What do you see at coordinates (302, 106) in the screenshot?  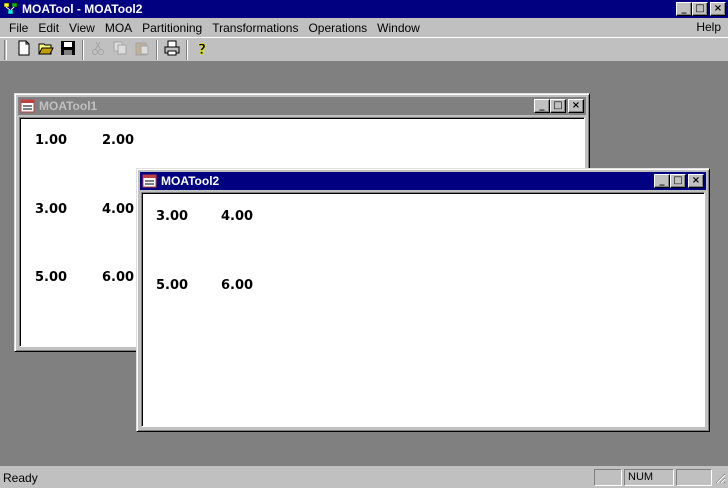 I see `child1-title-bar: MOATool1 _ □ ×` at bounding box center [302, 106].